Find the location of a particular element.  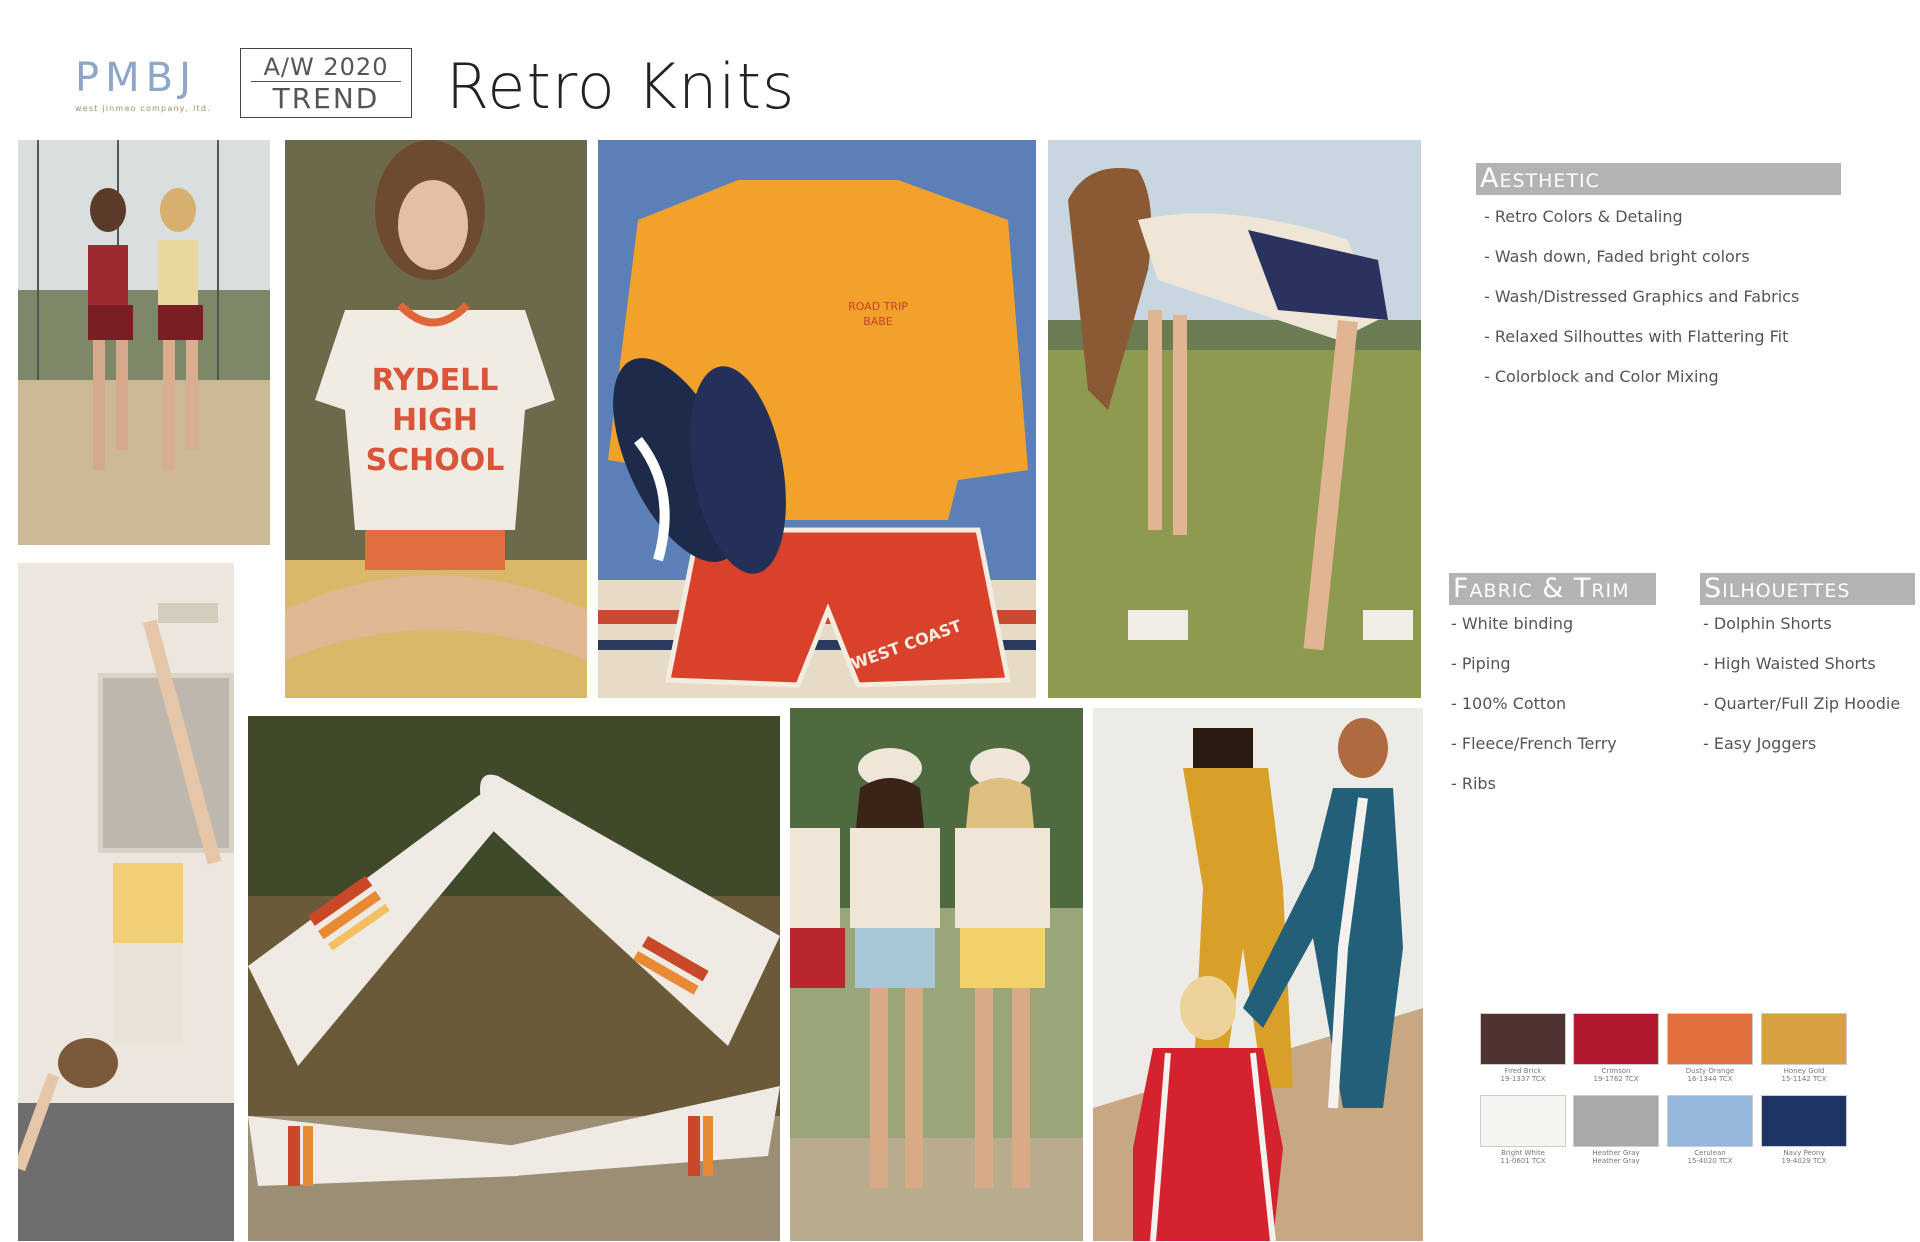

swatch-label: Dusty Orange is located at coordinates (1710, 1071).